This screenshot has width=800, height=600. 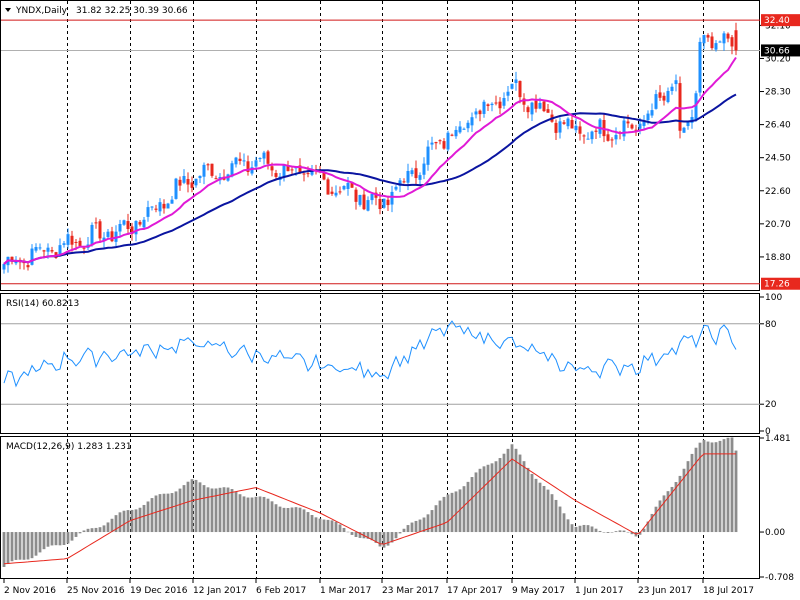 I want to click on date-label: 12 Jan 2017, so click(x=220, y=591).